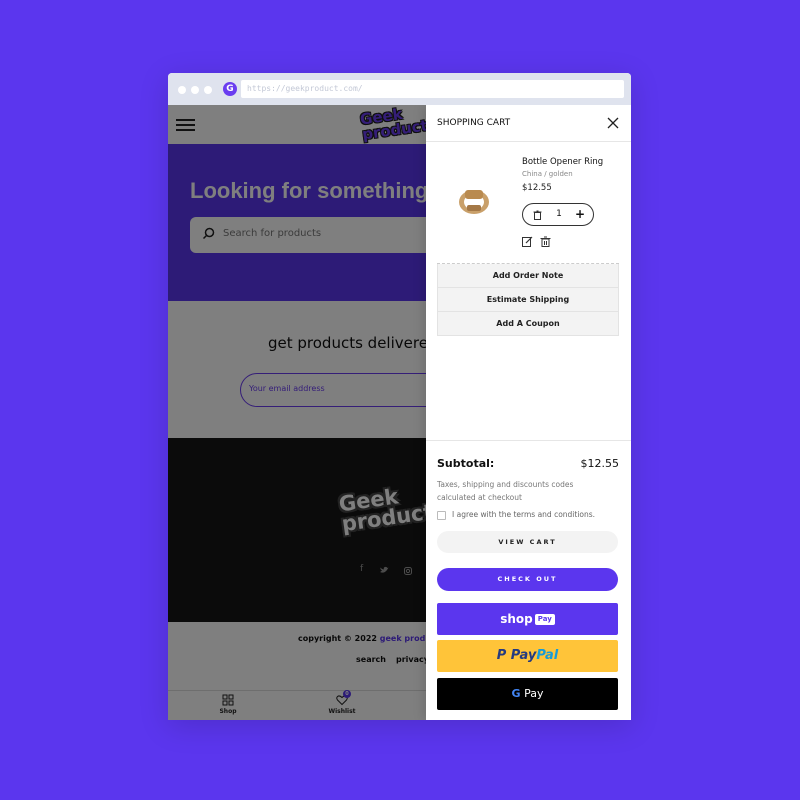 This screenshot has width=800, height=800. What do you see at coordinates (516, 619) in the screenshot?
I see `shop-pay-logo-shop: shop` at bounding box center [516, 619].